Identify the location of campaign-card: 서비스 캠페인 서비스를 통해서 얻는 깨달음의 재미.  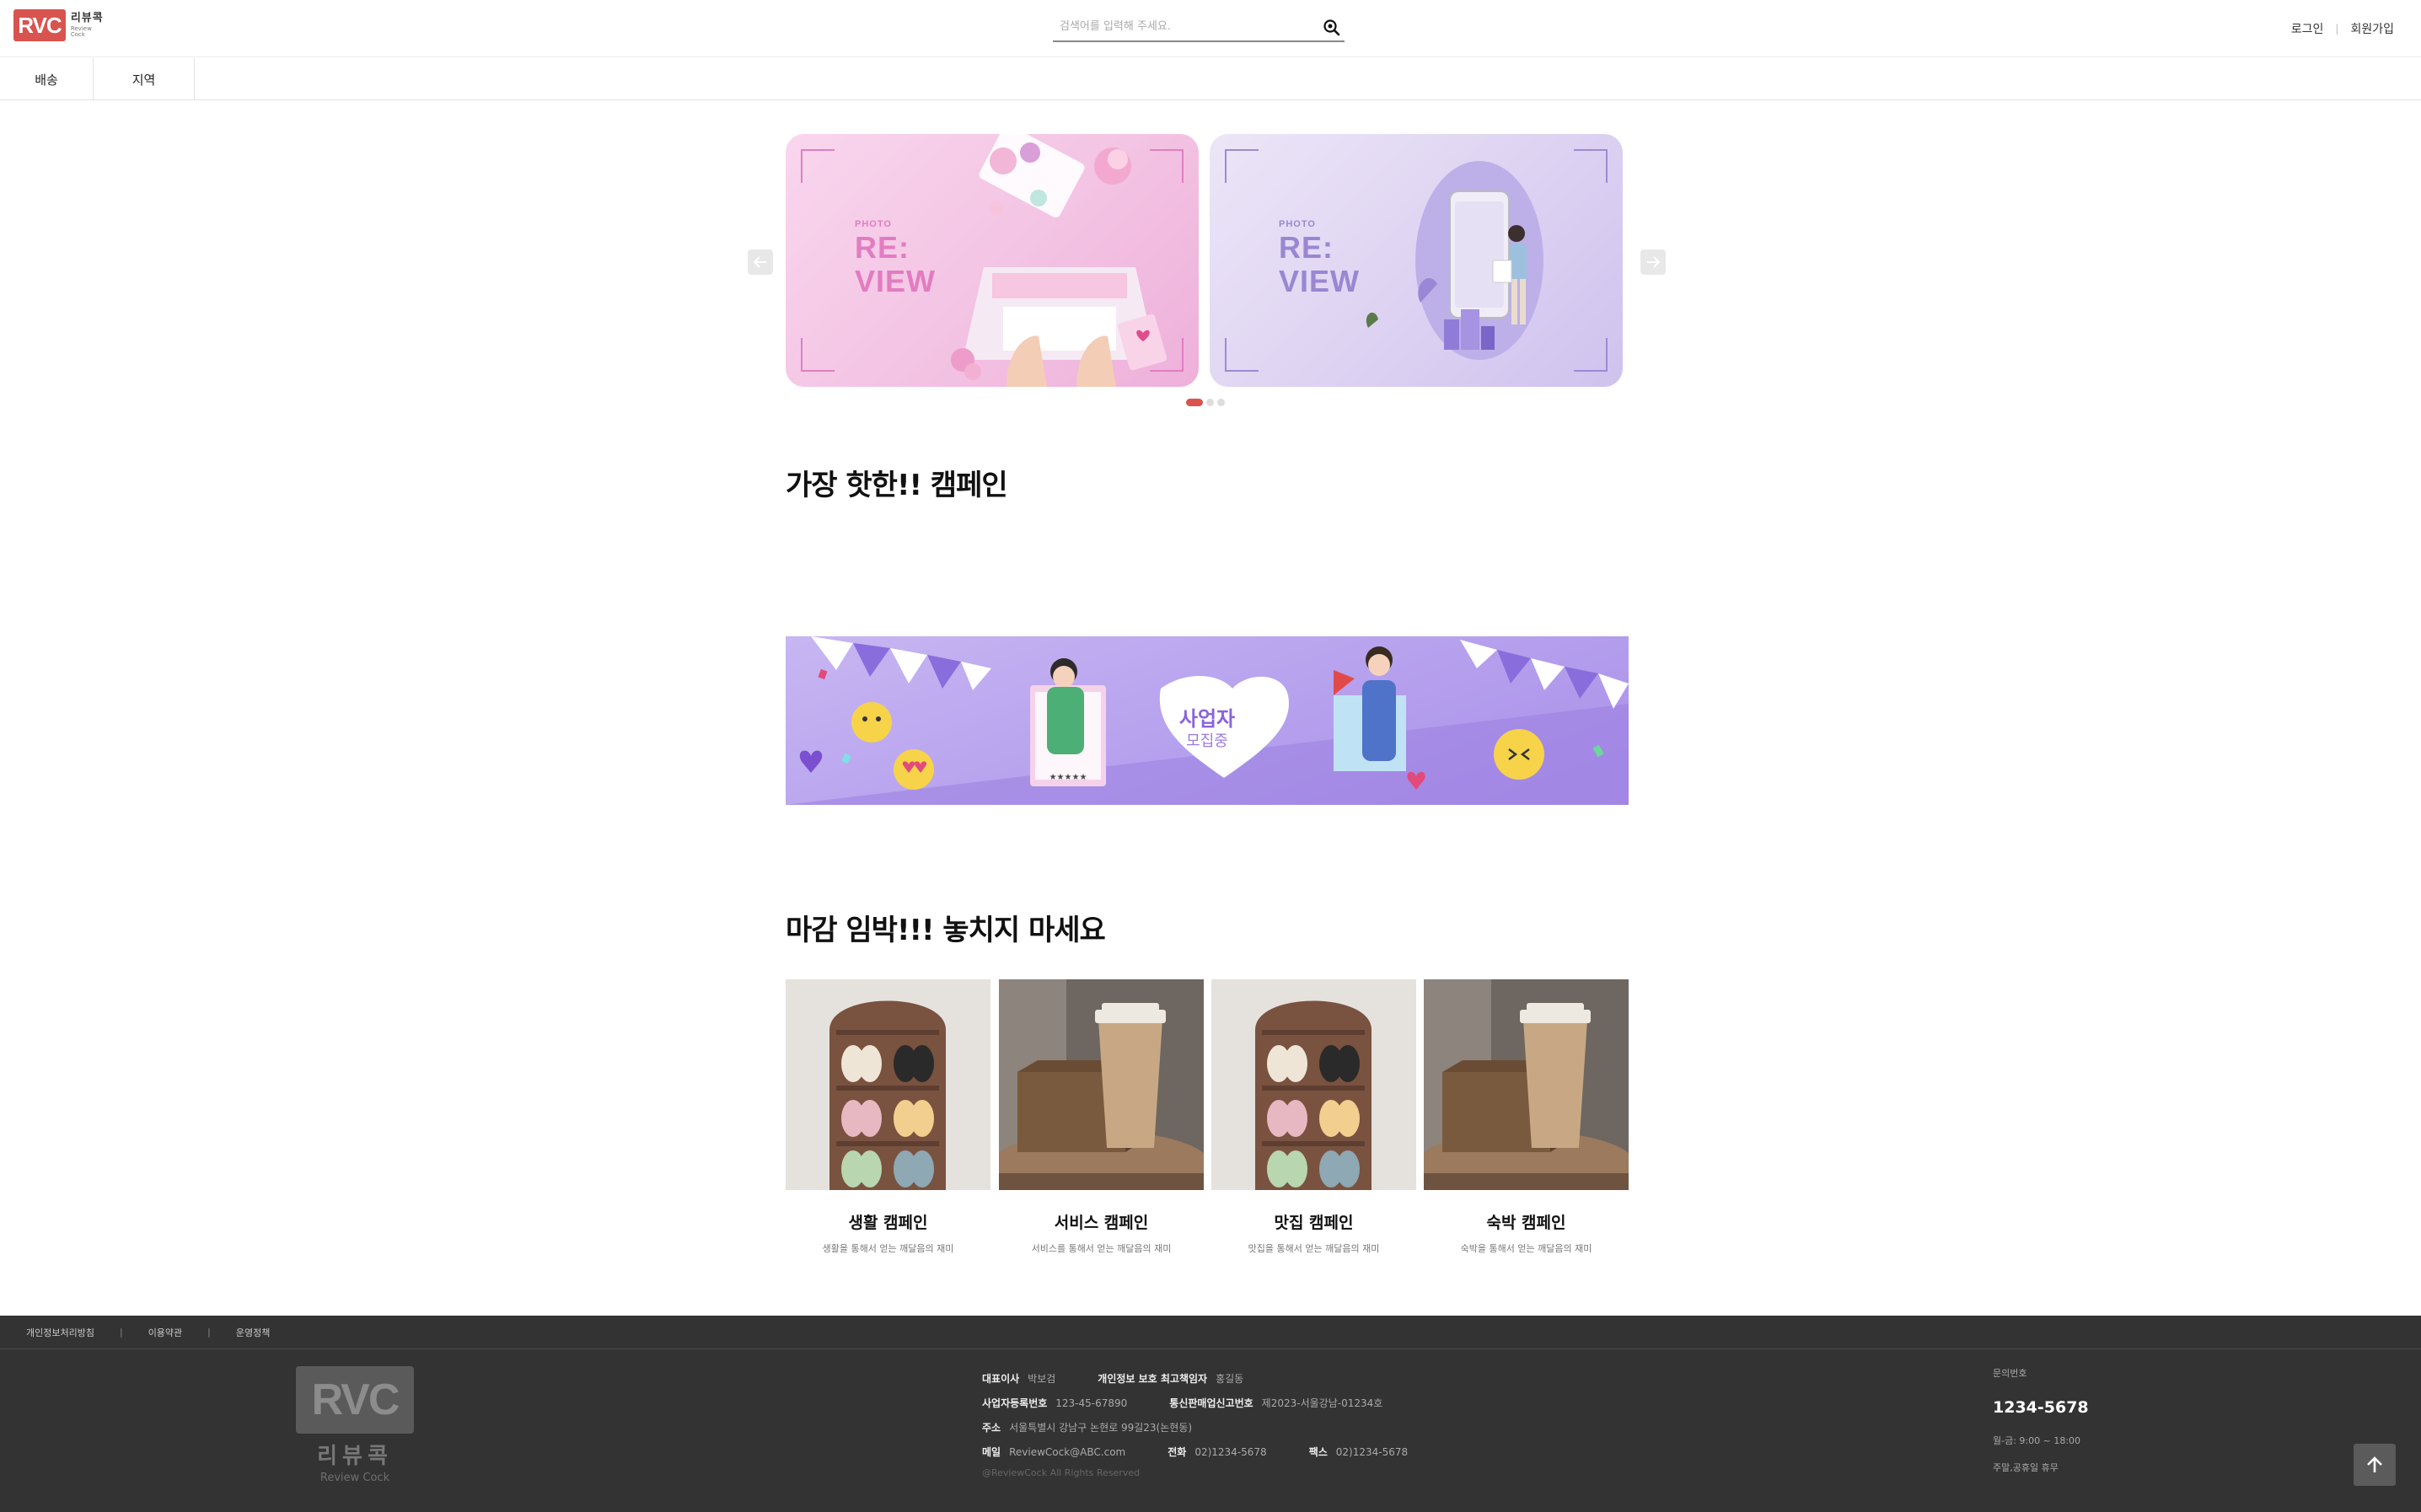
(1101, 1117).